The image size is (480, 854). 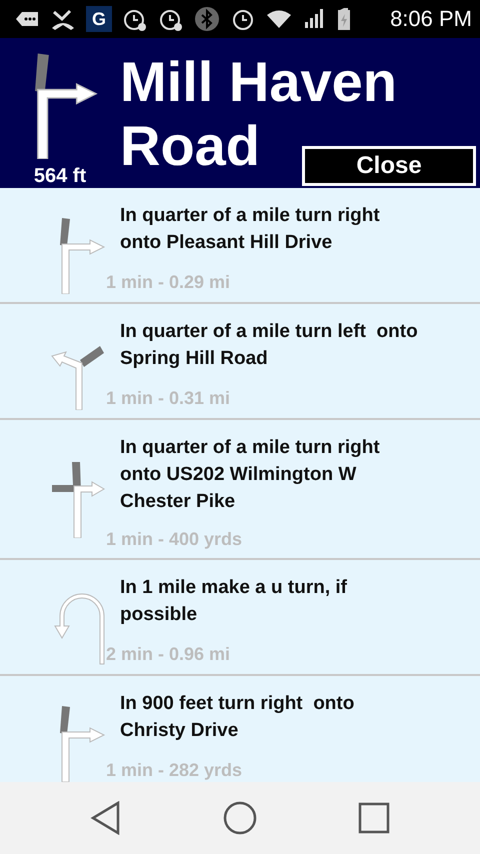 What do you see at coordinates (344, 19) in the screenshot?
I see `battery-icon` at bounding box center [344, 19].